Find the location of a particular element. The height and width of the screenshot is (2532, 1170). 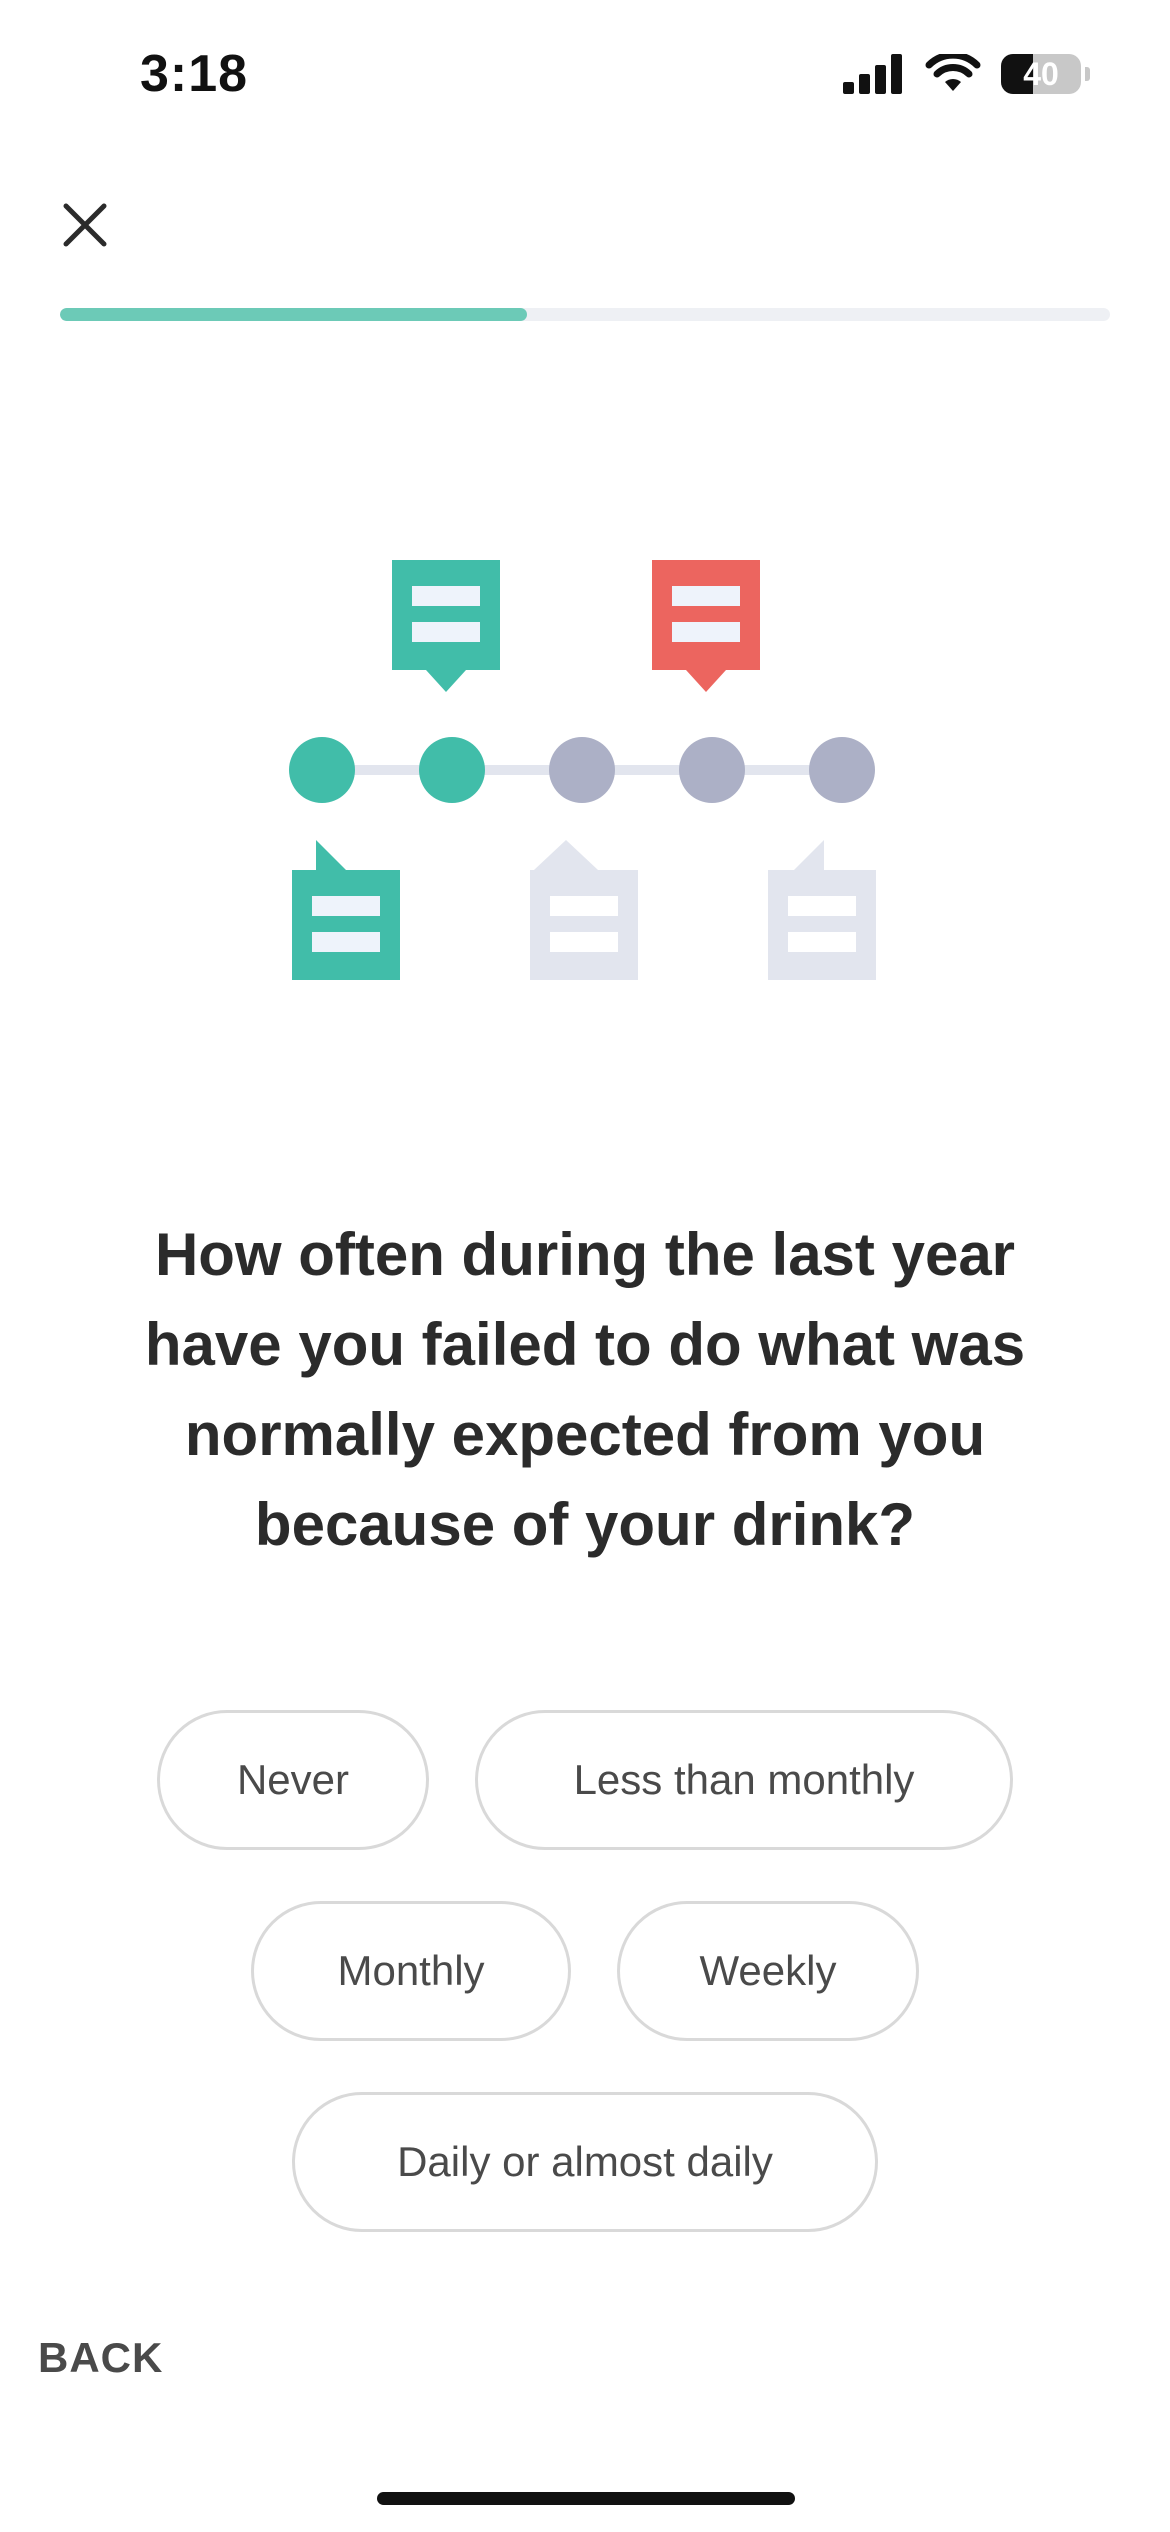

answer-row: Daily or almost daily is located at coordinates (585, 2162).